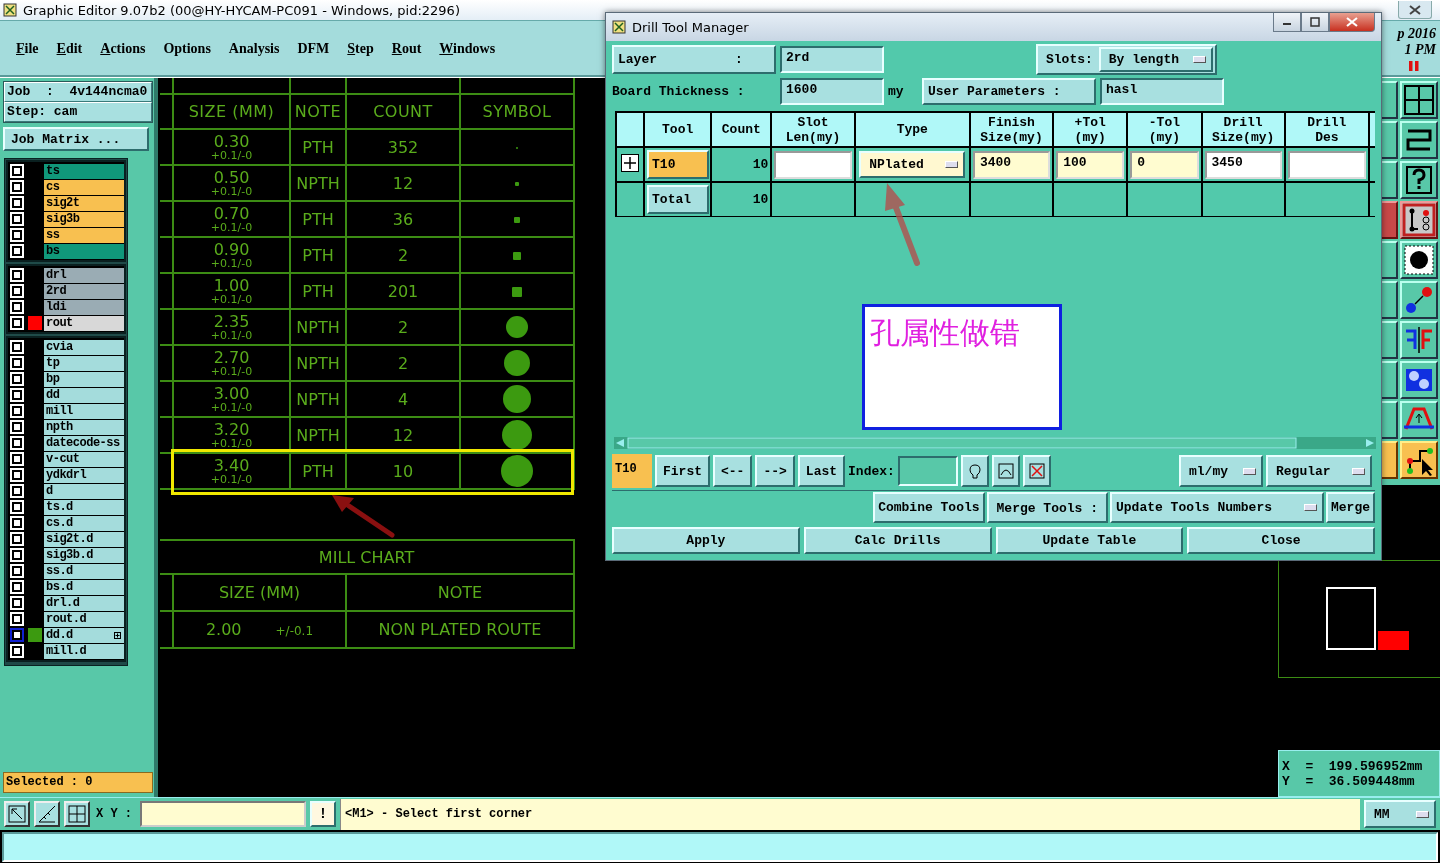  I want to click on layer-item: mill.d, so click(84, 651).